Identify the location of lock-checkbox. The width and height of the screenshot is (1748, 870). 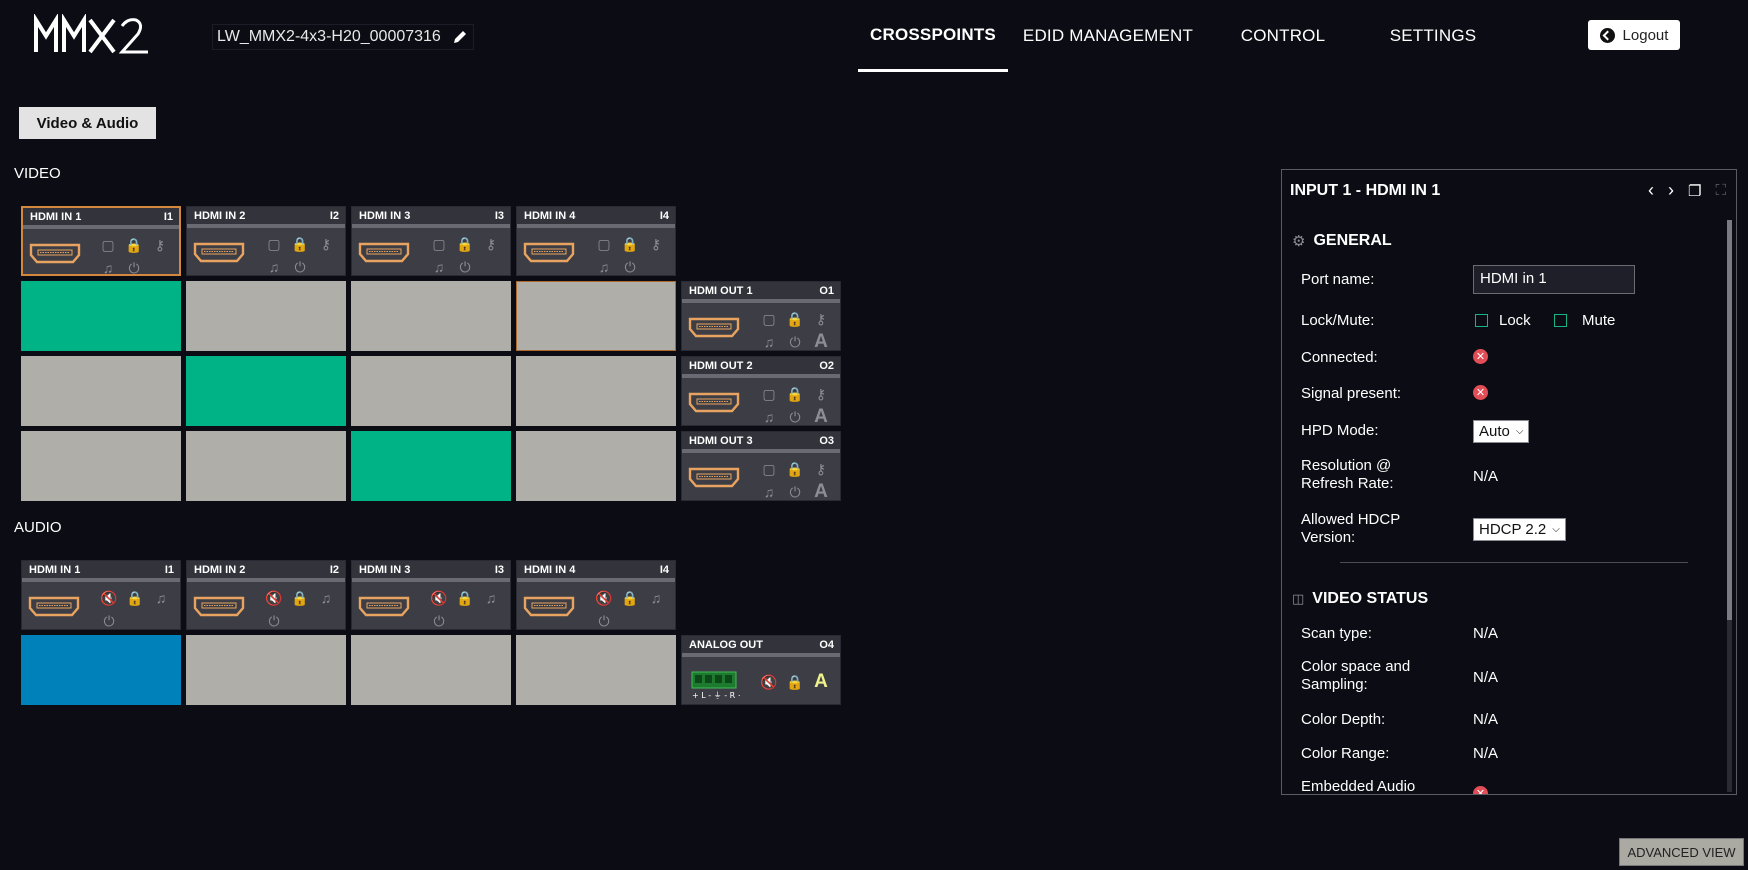
(1481, 320).